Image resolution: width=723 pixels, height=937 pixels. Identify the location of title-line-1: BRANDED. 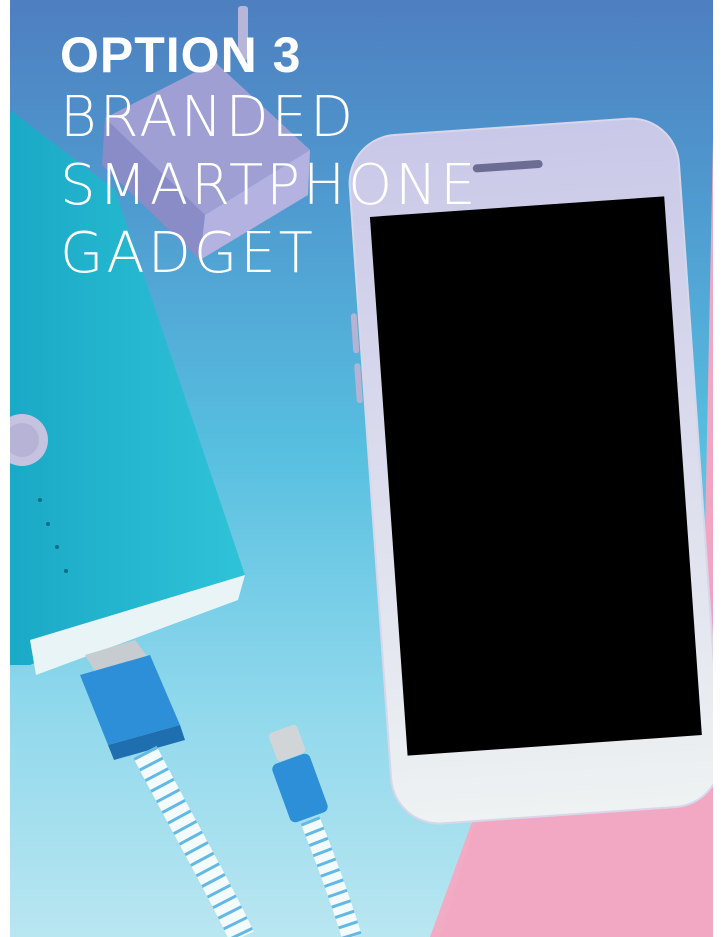
(208, 117).